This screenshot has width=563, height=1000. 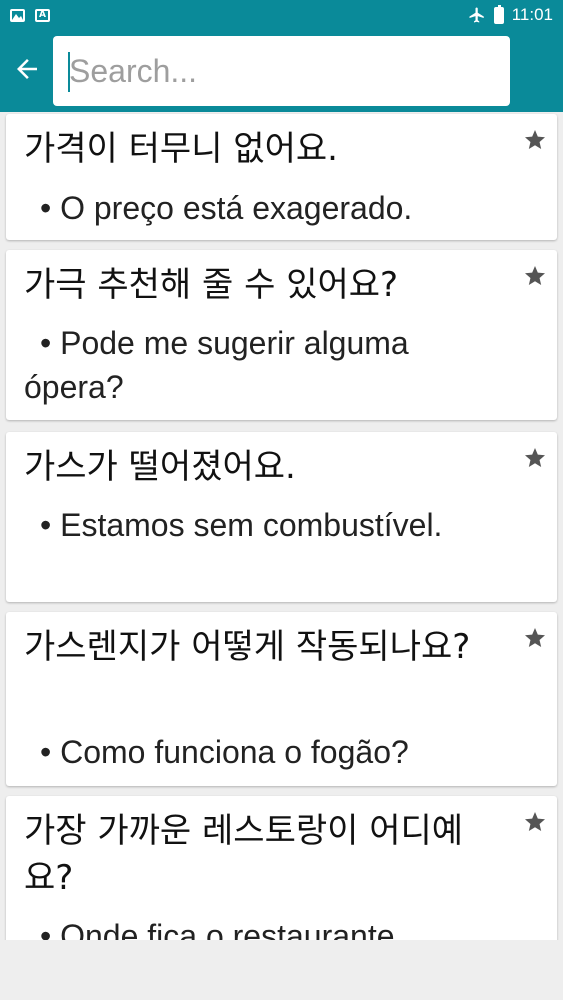 I want to click on a-notification-icon: A, so click(x=42, y=15).